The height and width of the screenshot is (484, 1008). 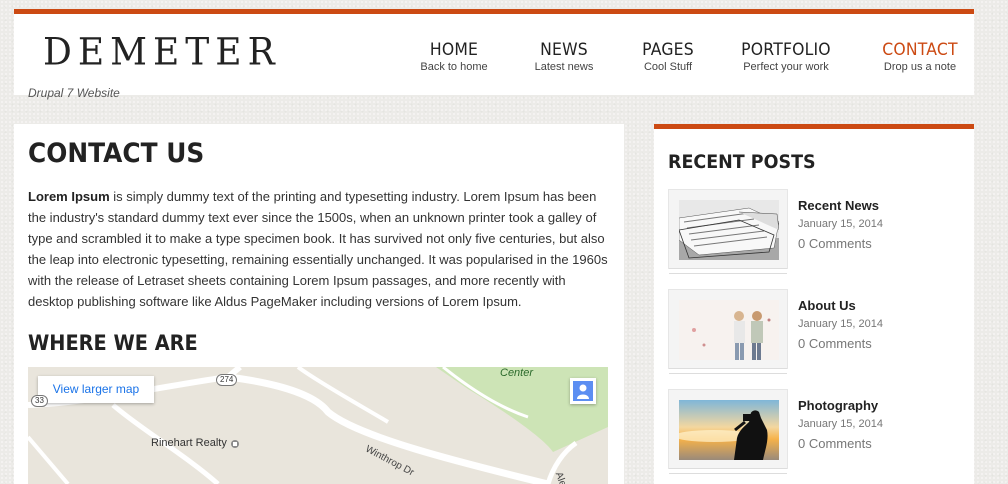 I want to click on nav-portfolio-sub: Perfect your work, so click(x=786, y=67).